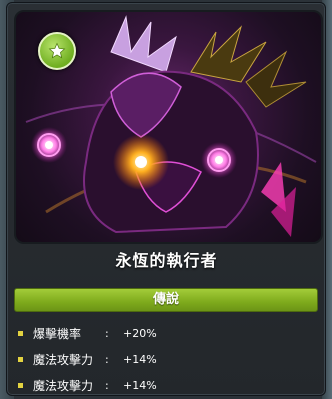 This screenshot has width=332, height=399. I want to click on item-name: 永恆的執行者, so click(166, 260).